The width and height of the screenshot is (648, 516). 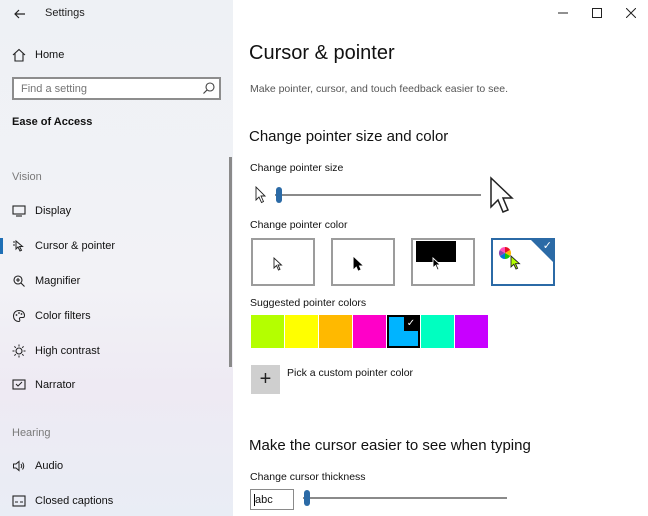 I want to click on sidebar-scrollbar, so click(x=230, y=262).